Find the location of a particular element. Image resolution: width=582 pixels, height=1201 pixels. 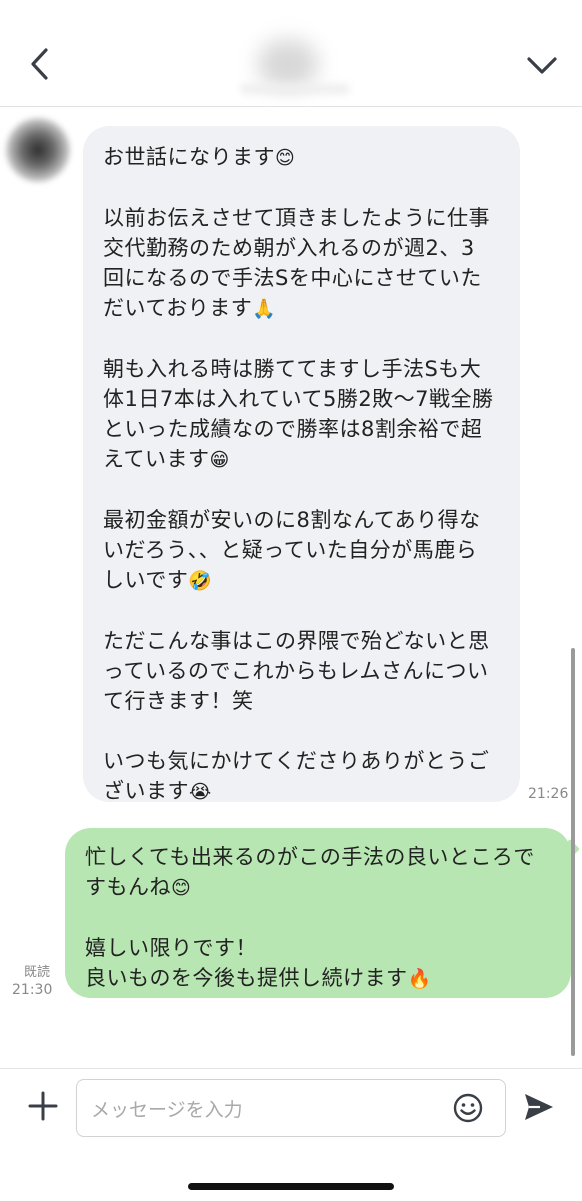

back-chevron-icon is located at coordinates (40, 64).